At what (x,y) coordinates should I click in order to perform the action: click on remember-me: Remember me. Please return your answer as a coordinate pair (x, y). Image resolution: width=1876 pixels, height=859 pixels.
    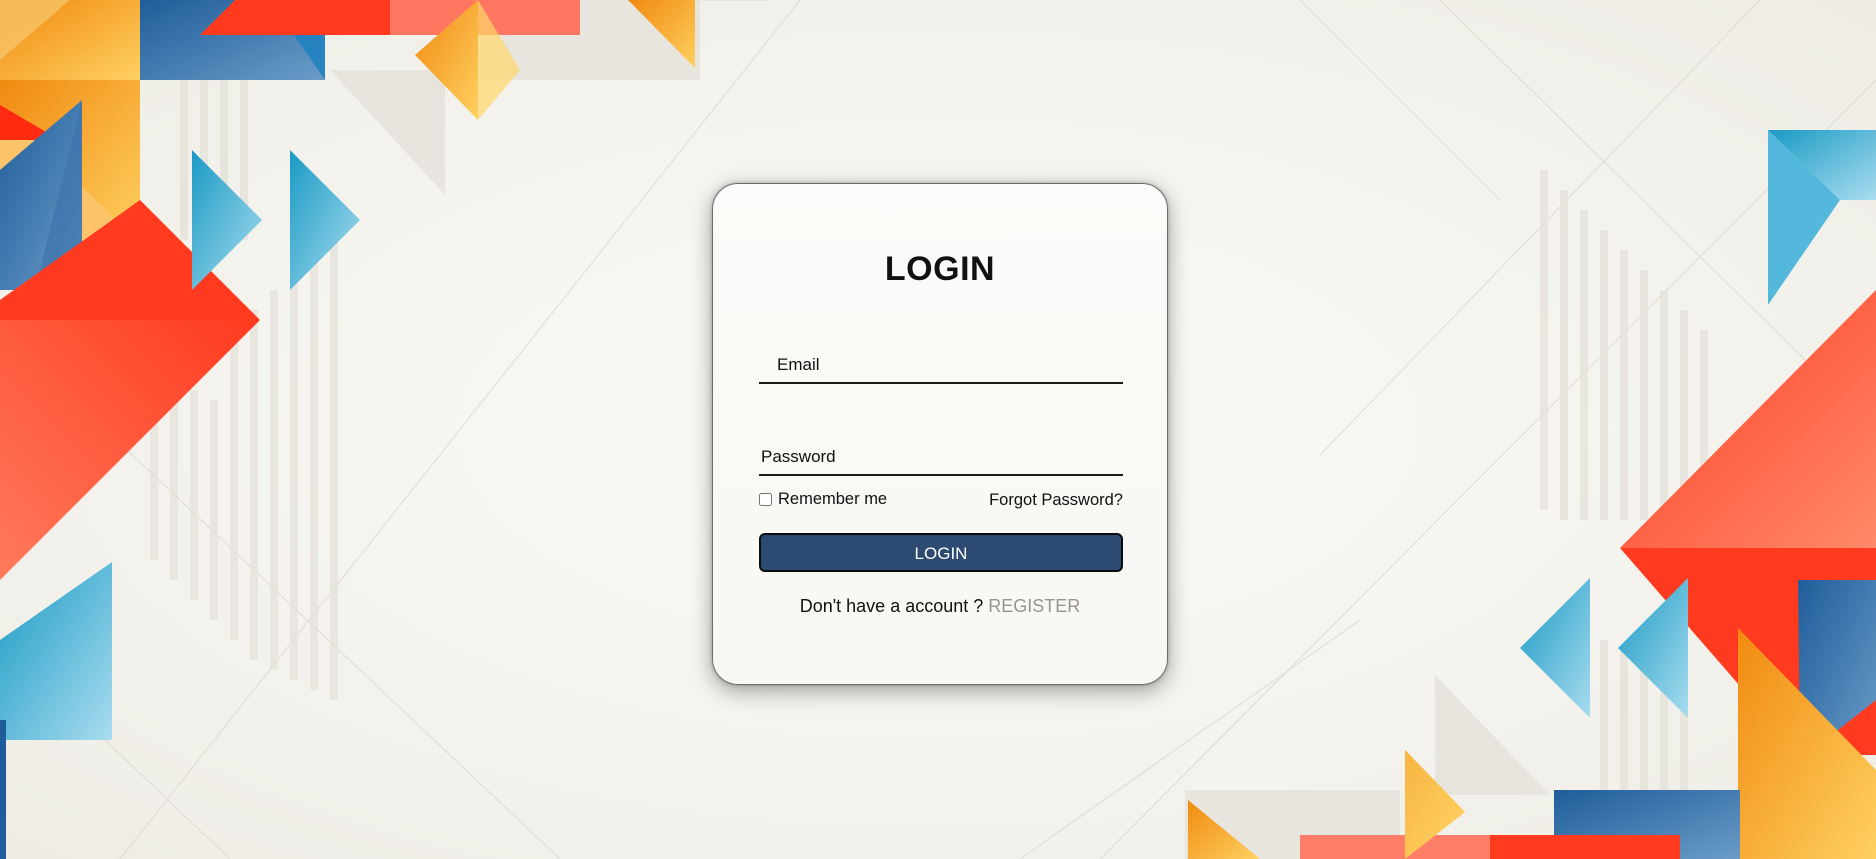
    Looking at the image, I should click on (823, 499).